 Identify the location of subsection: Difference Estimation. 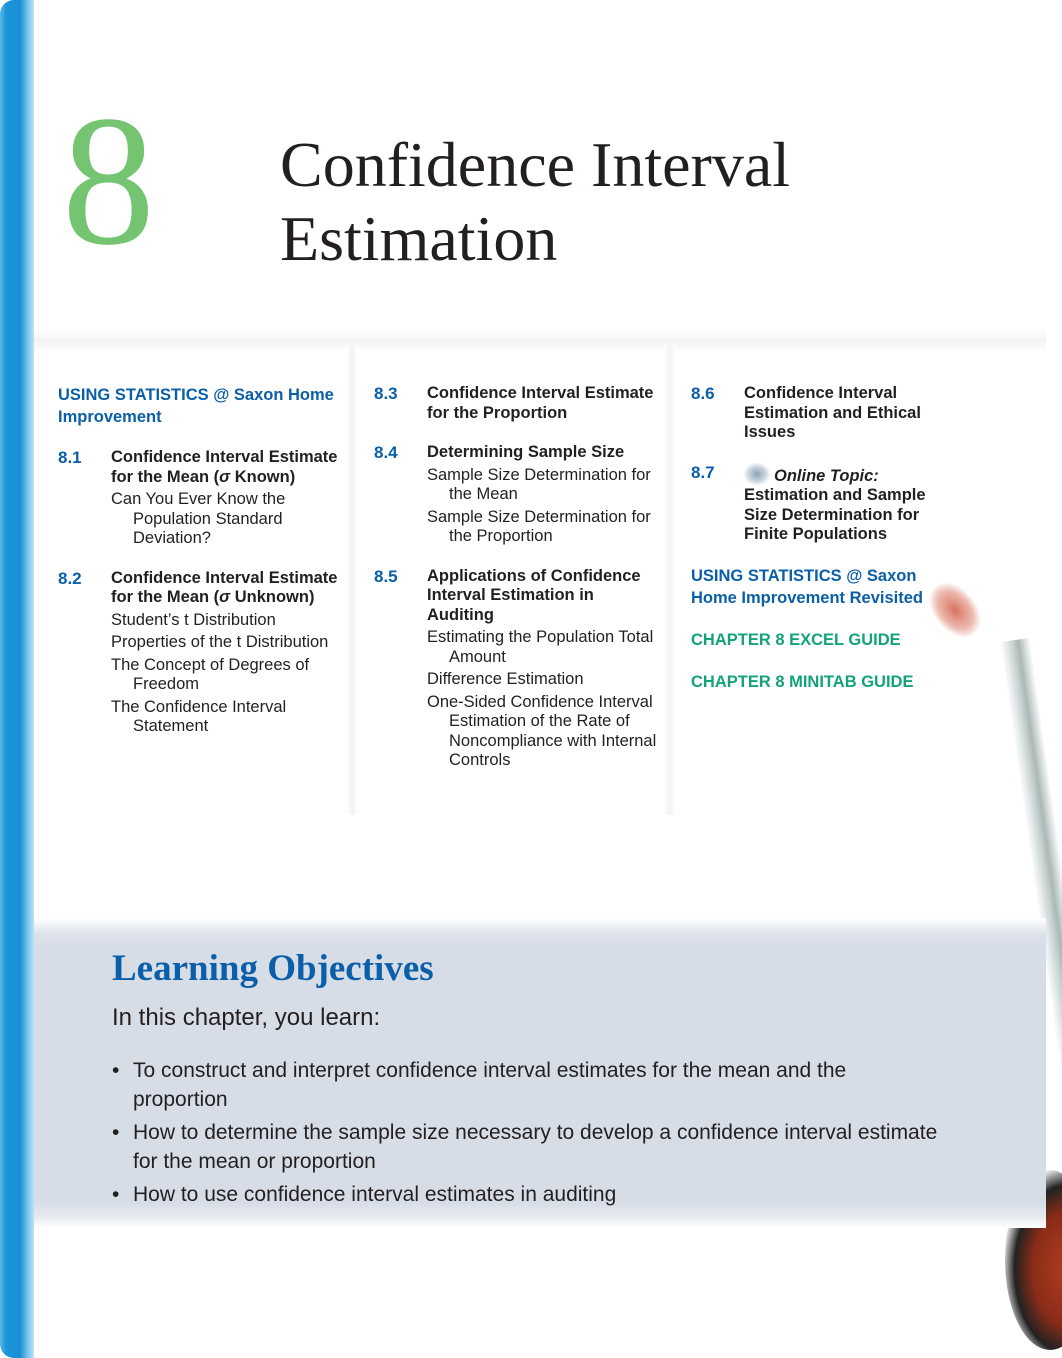
(545, 680).